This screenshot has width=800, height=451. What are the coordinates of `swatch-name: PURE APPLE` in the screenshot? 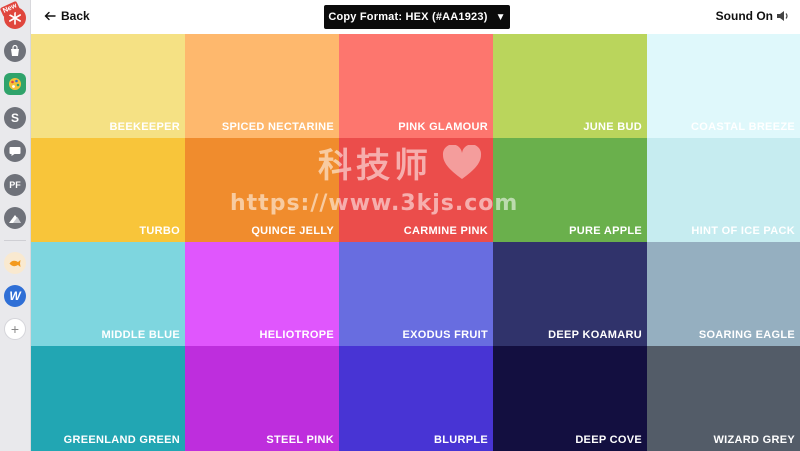 It's located at (605, 231).